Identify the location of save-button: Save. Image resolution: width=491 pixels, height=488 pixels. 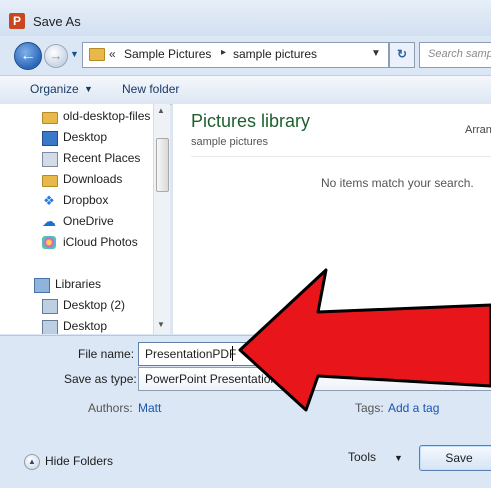
(455, 458).